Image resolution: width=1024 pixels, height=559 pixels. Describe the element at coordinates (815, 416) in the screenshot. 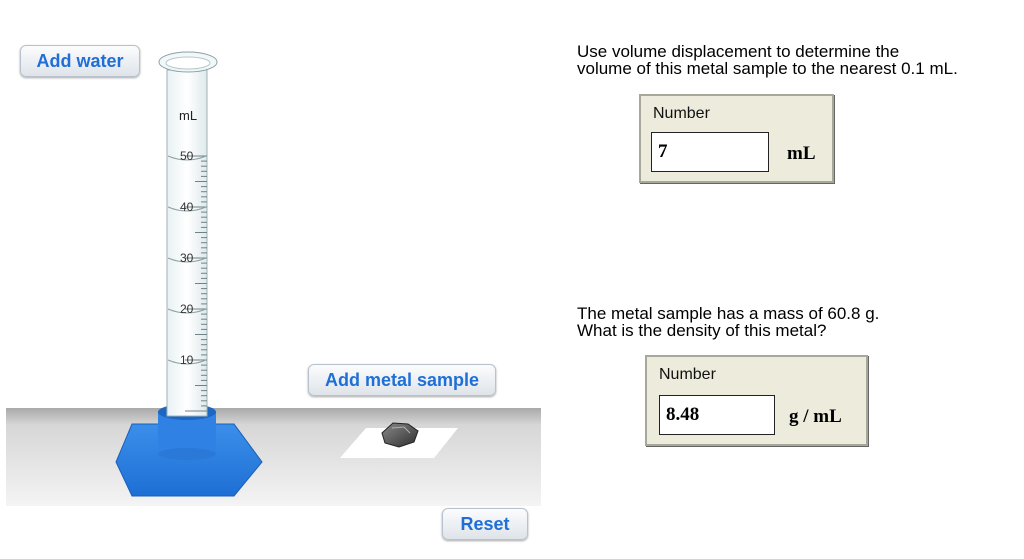

I see `density-unit: g / mL` at that location.